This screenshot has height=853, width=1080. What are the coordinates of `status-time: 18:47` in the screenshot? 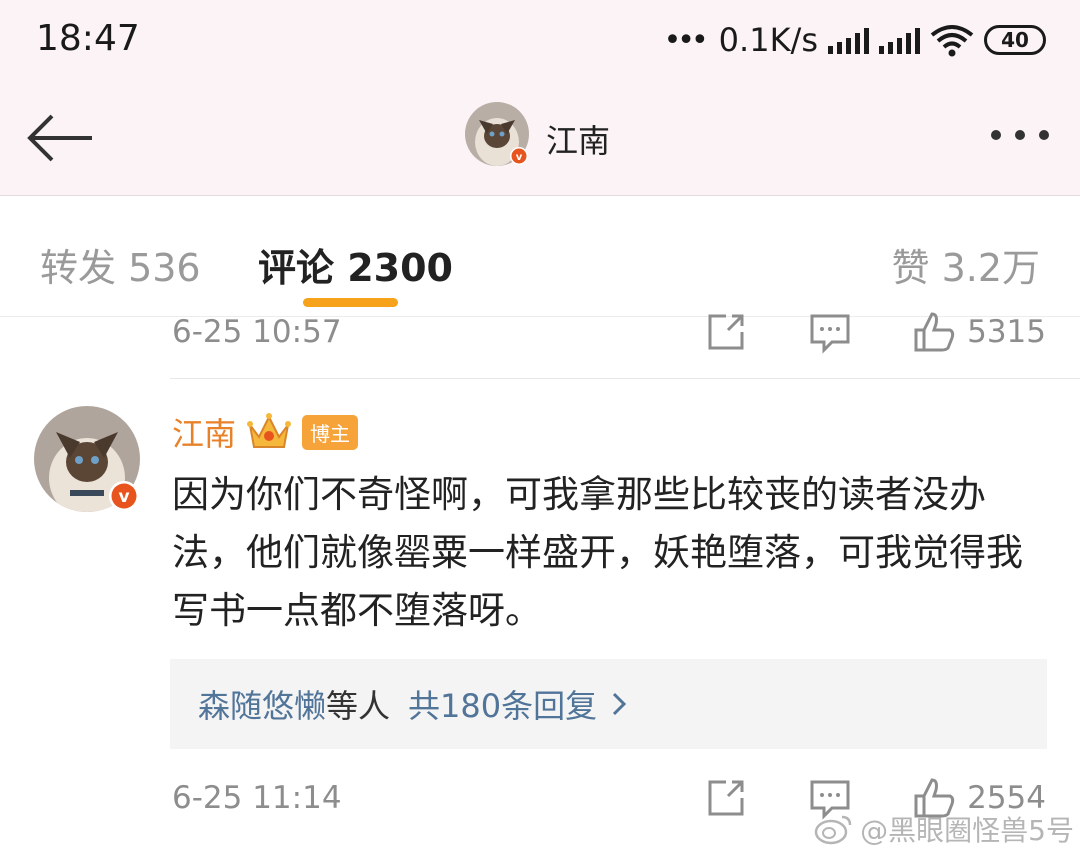 It's located at (88, 38).